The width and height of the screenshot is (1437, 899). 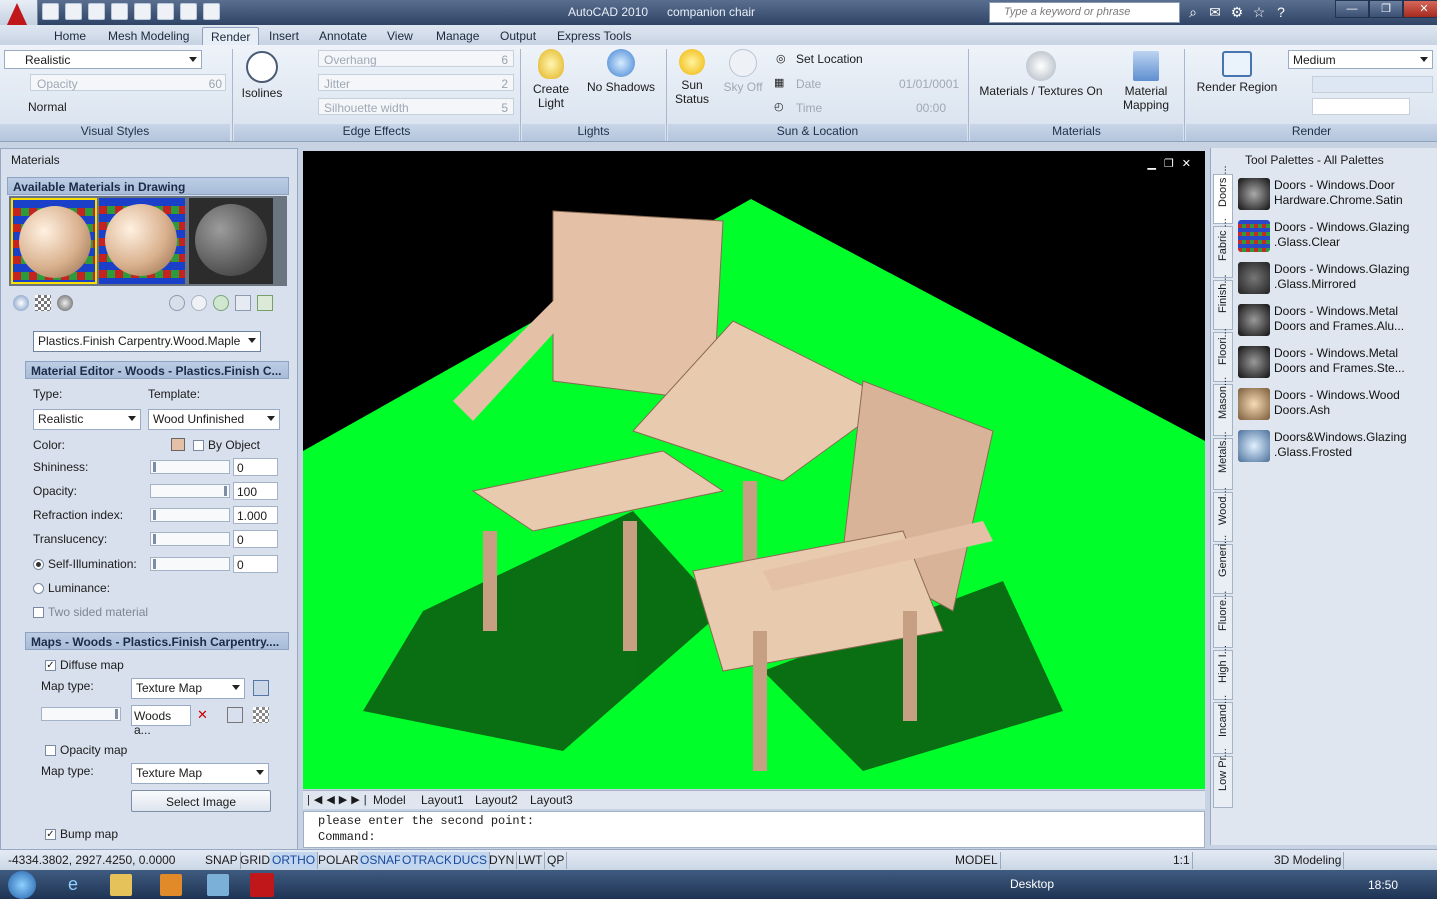 What do you see at coordinates (389, 800) in the screenshot?
I see `tab-model: Model` at bounding box center [389, 800].